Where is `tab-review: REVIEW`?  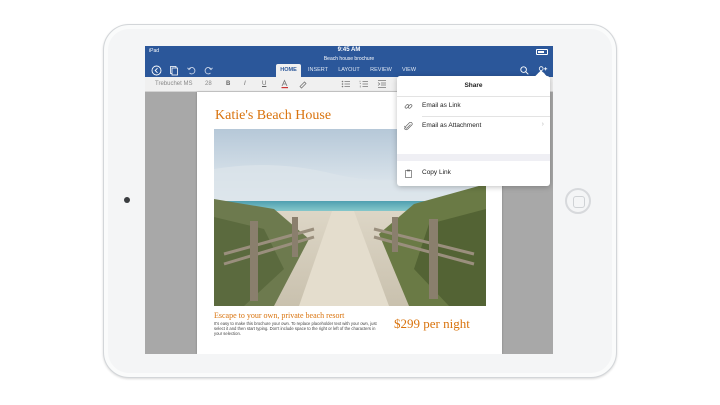
tab-review: REVIEW is located at coordinates (381, 70).